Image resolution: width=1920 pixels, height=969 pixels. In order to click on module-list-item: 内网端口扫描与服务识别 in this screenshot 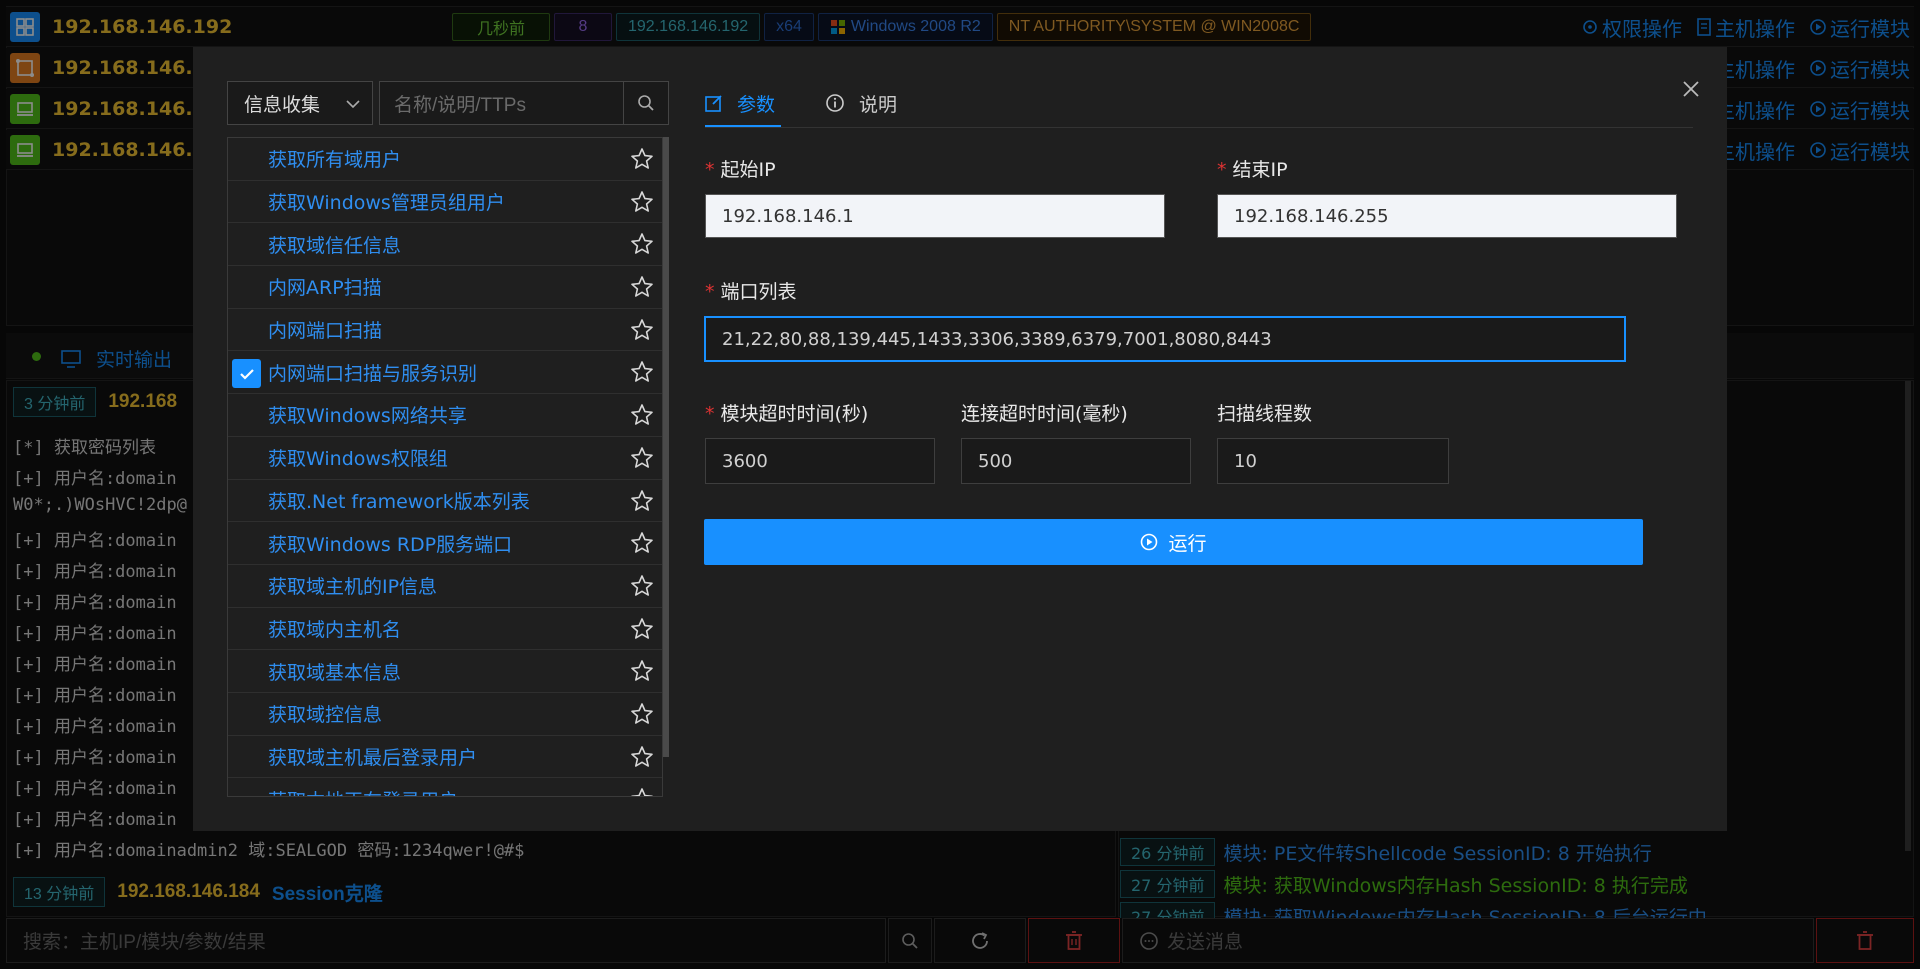, I will do `click(445, 373)`.